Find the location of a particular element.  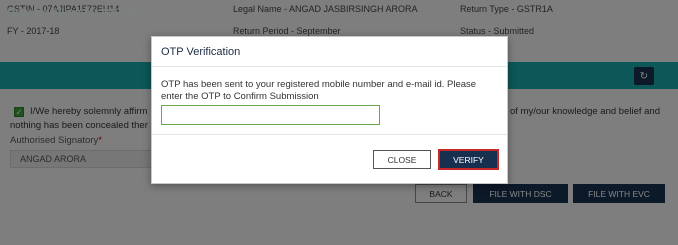

verify-button: VERIFY is located at coordinates (468, 159).